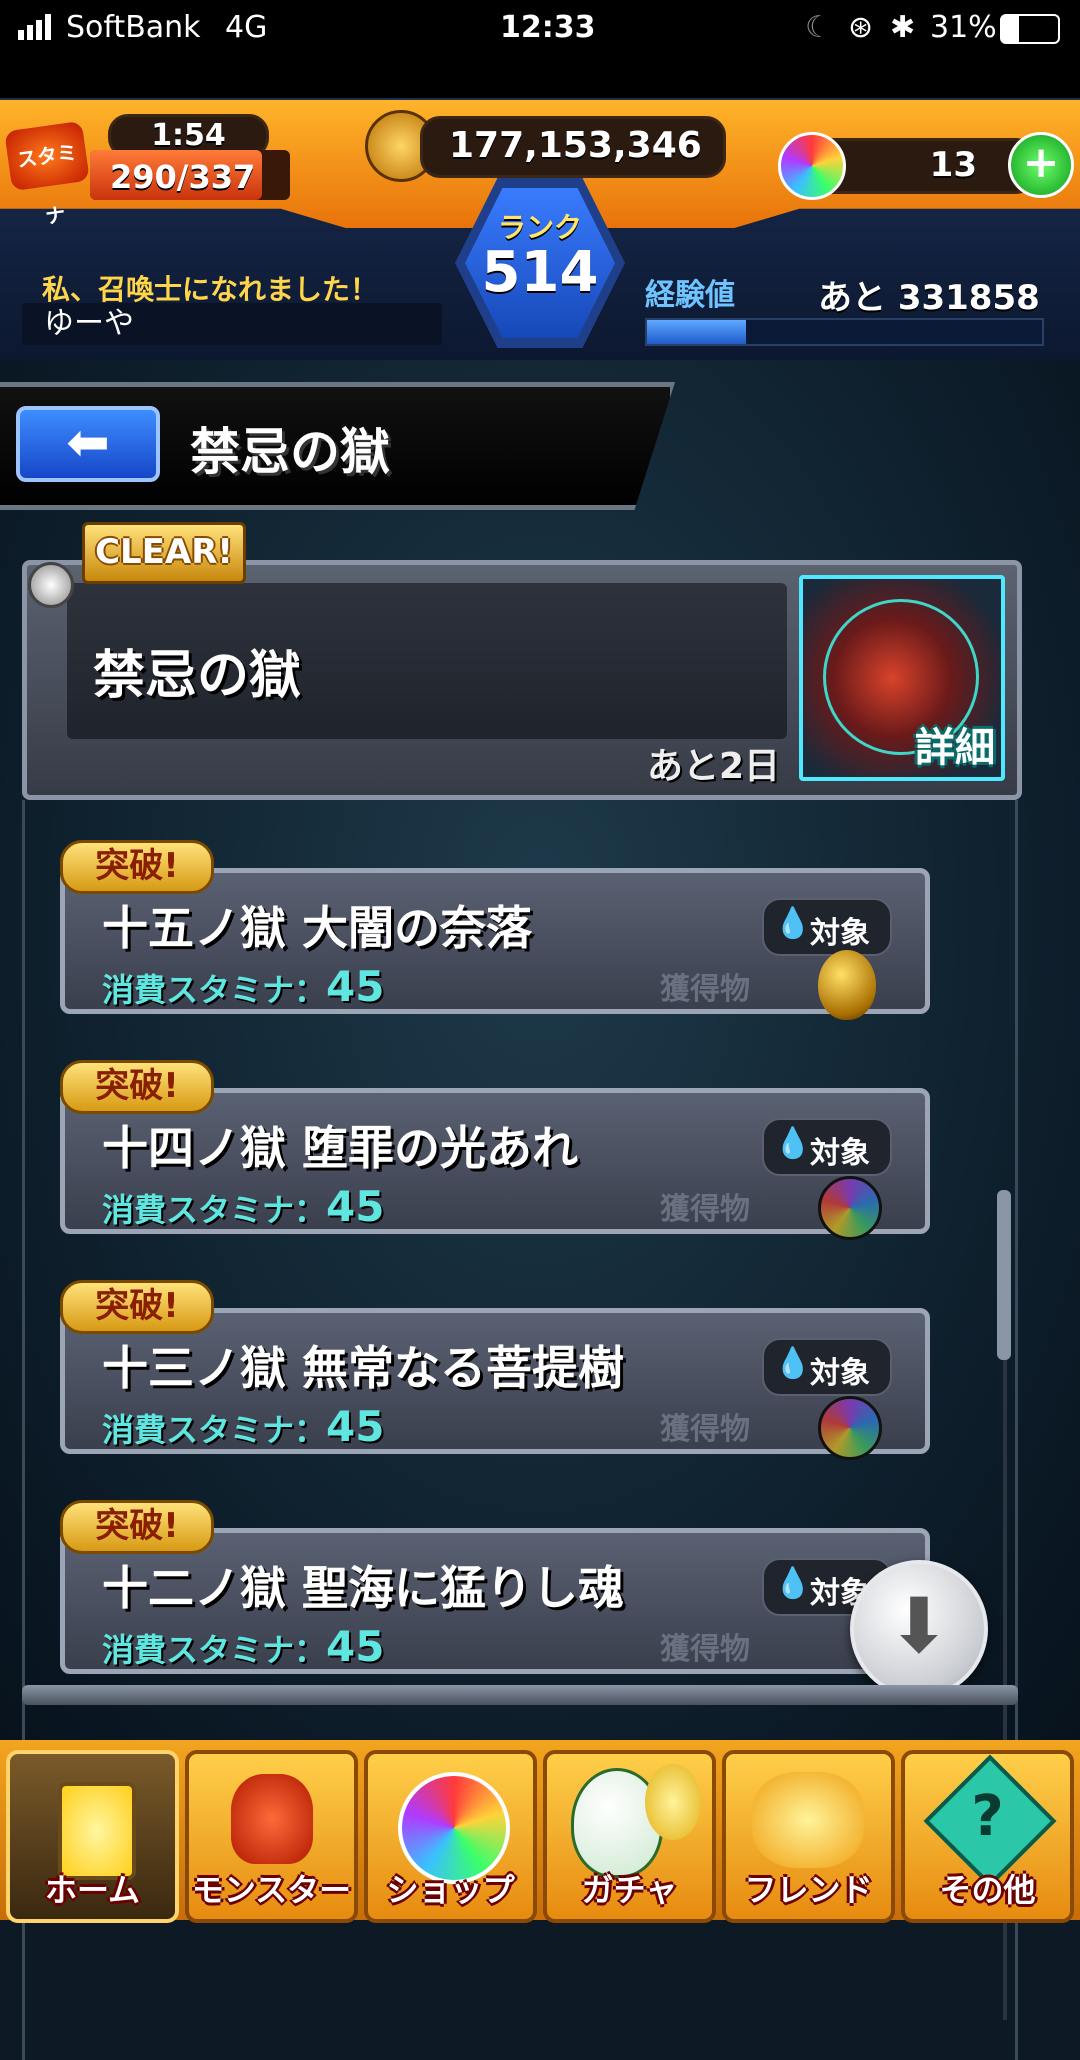 This screenshot has height=2060, width=1080. Describe the element at coordinates (340, 1148) in the screenshot. I see `quest-name: 十四ノ獄 堕罪の光あれ` at that location.